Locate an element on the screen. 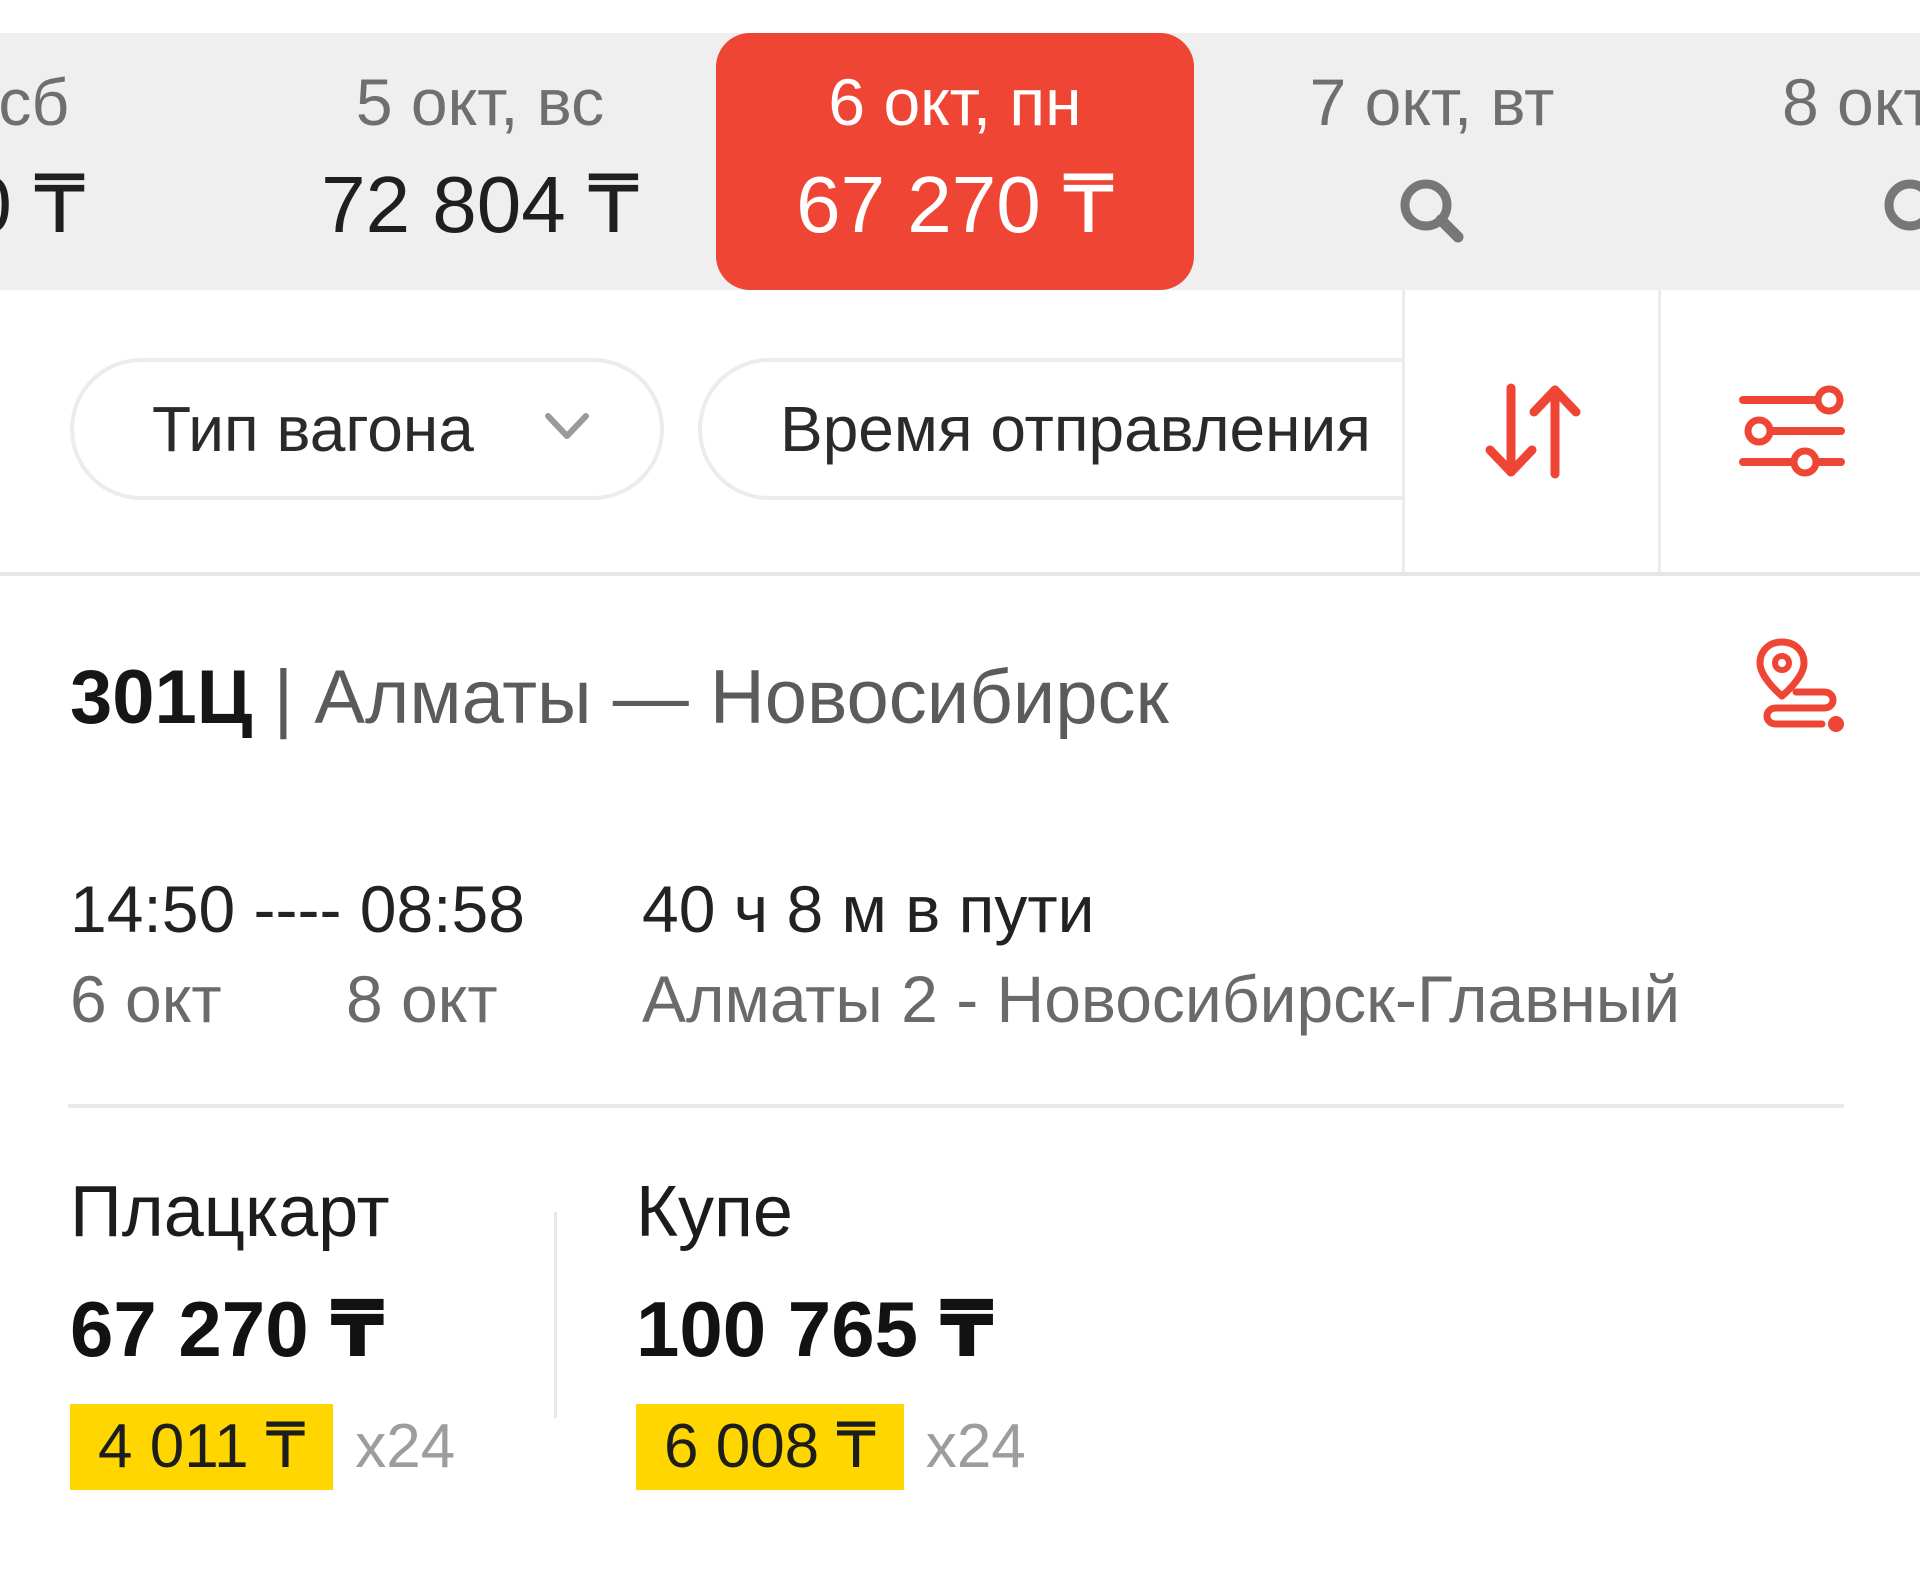 The image size is (1920, 1596). route-stations: Алматы 2 - Новосибирск-Главный is located at coordinates (1161, 999).